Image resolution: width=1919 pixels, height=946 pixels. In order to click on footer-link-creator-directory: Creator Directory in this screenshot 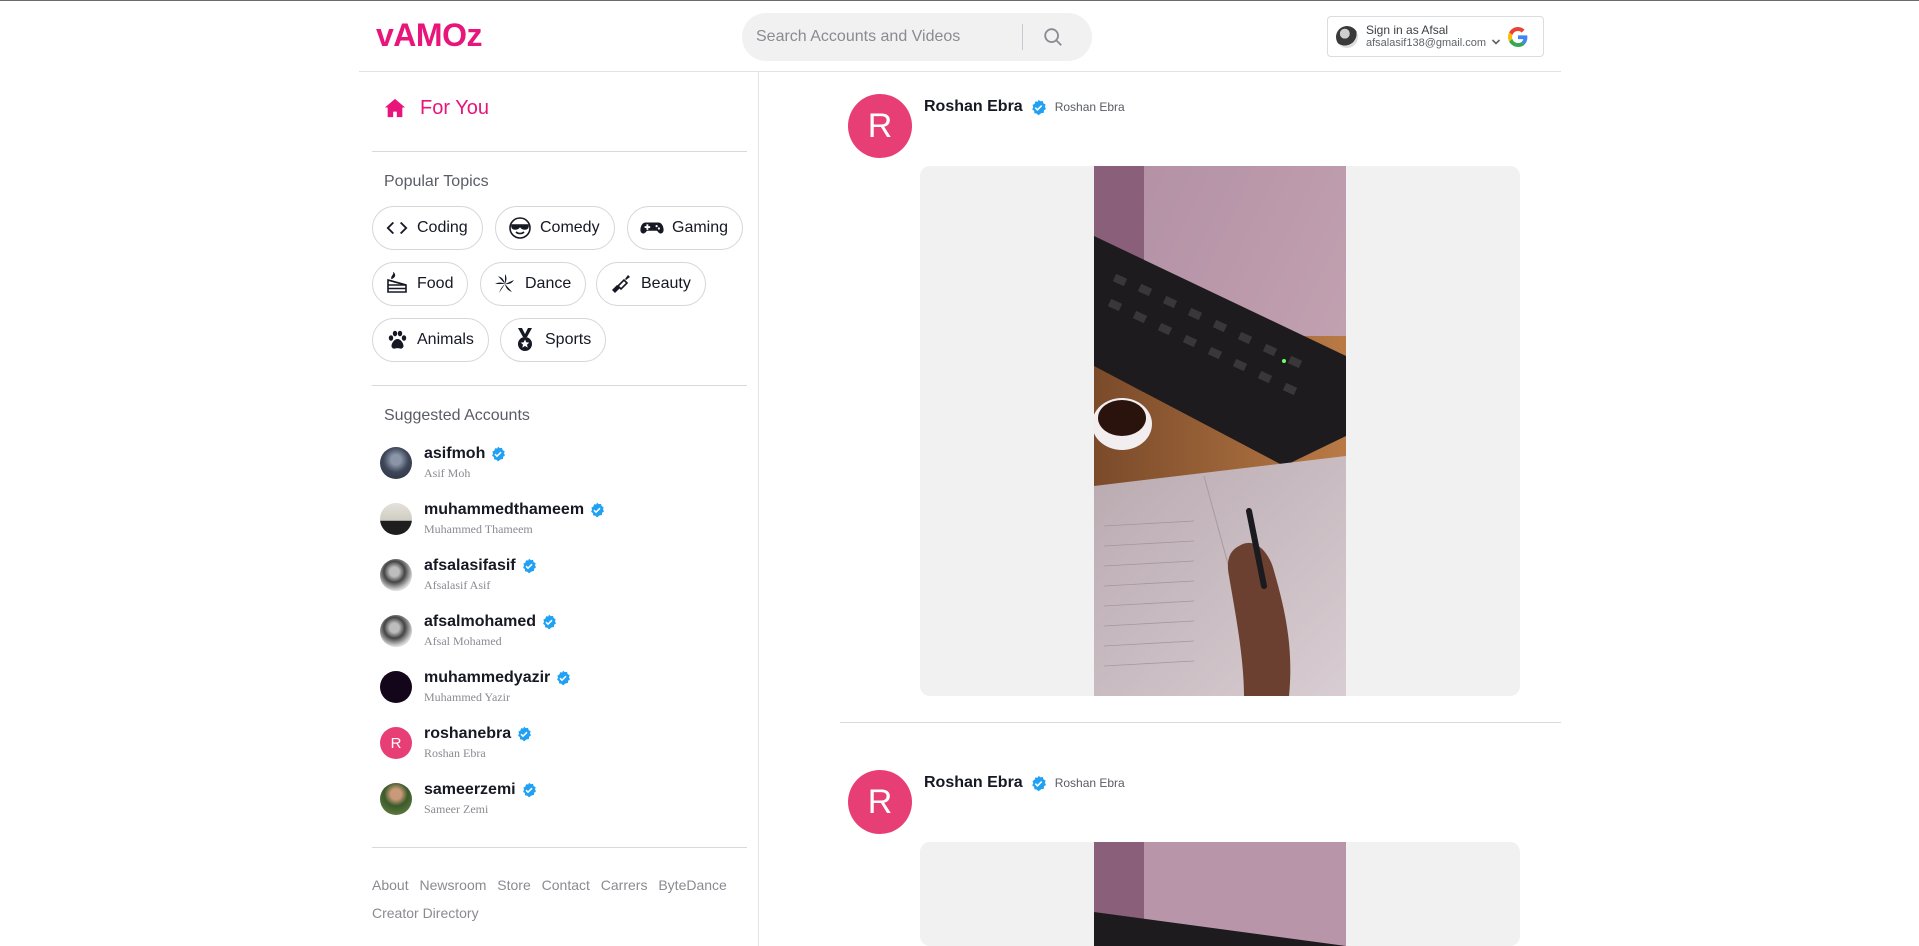, I will do `click(425, 913)`.